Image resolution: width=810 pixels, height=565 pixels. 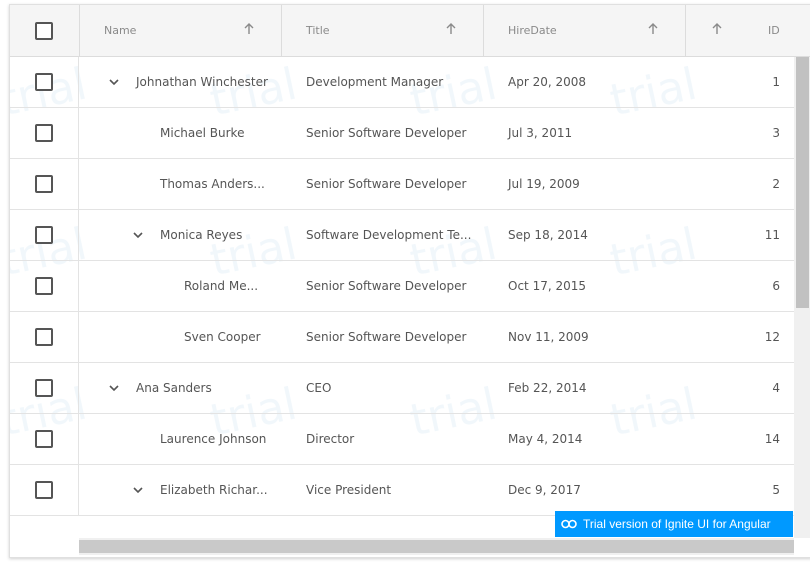 What do you see at coordinates (547, 286) in the screenshot?
I see `cell-hire-date: Oct 17, 2015` at bounding box center [547, 286].